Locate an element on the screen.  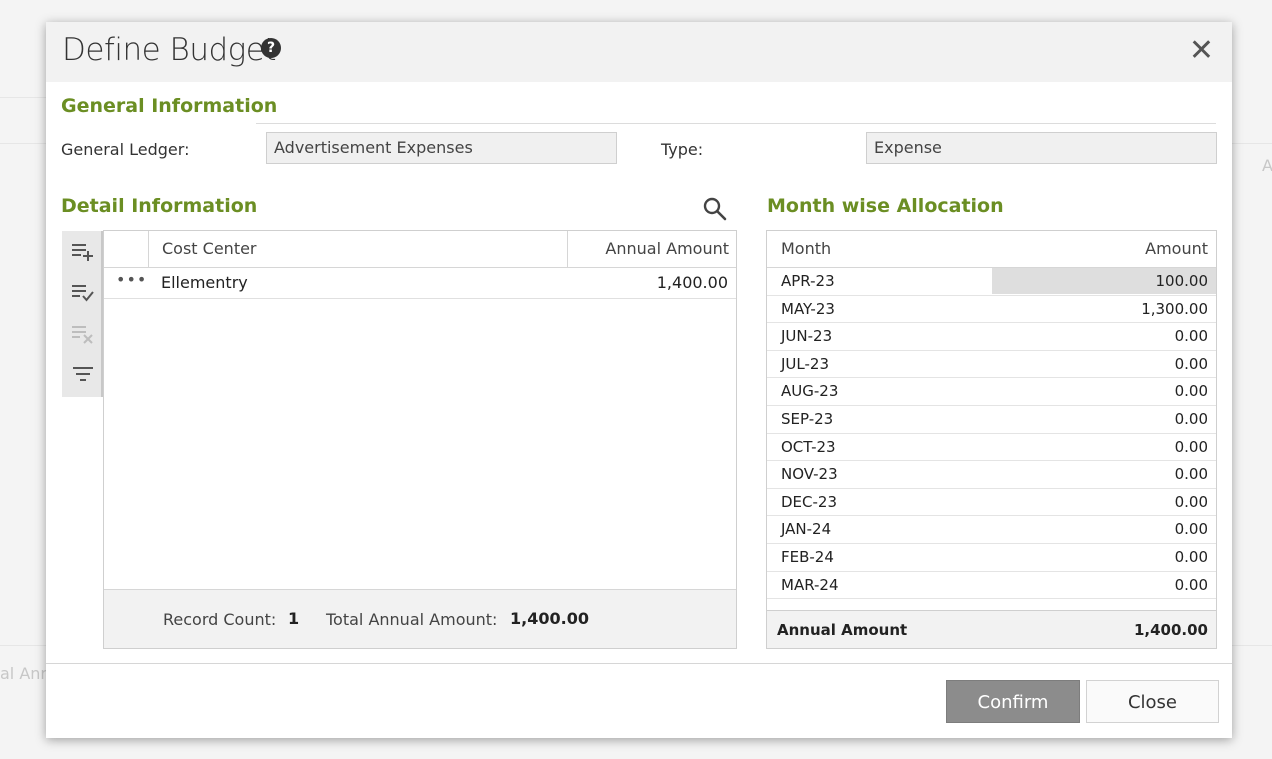
month-row: JUN-23 0.00 is located at coordinates (991, 337).